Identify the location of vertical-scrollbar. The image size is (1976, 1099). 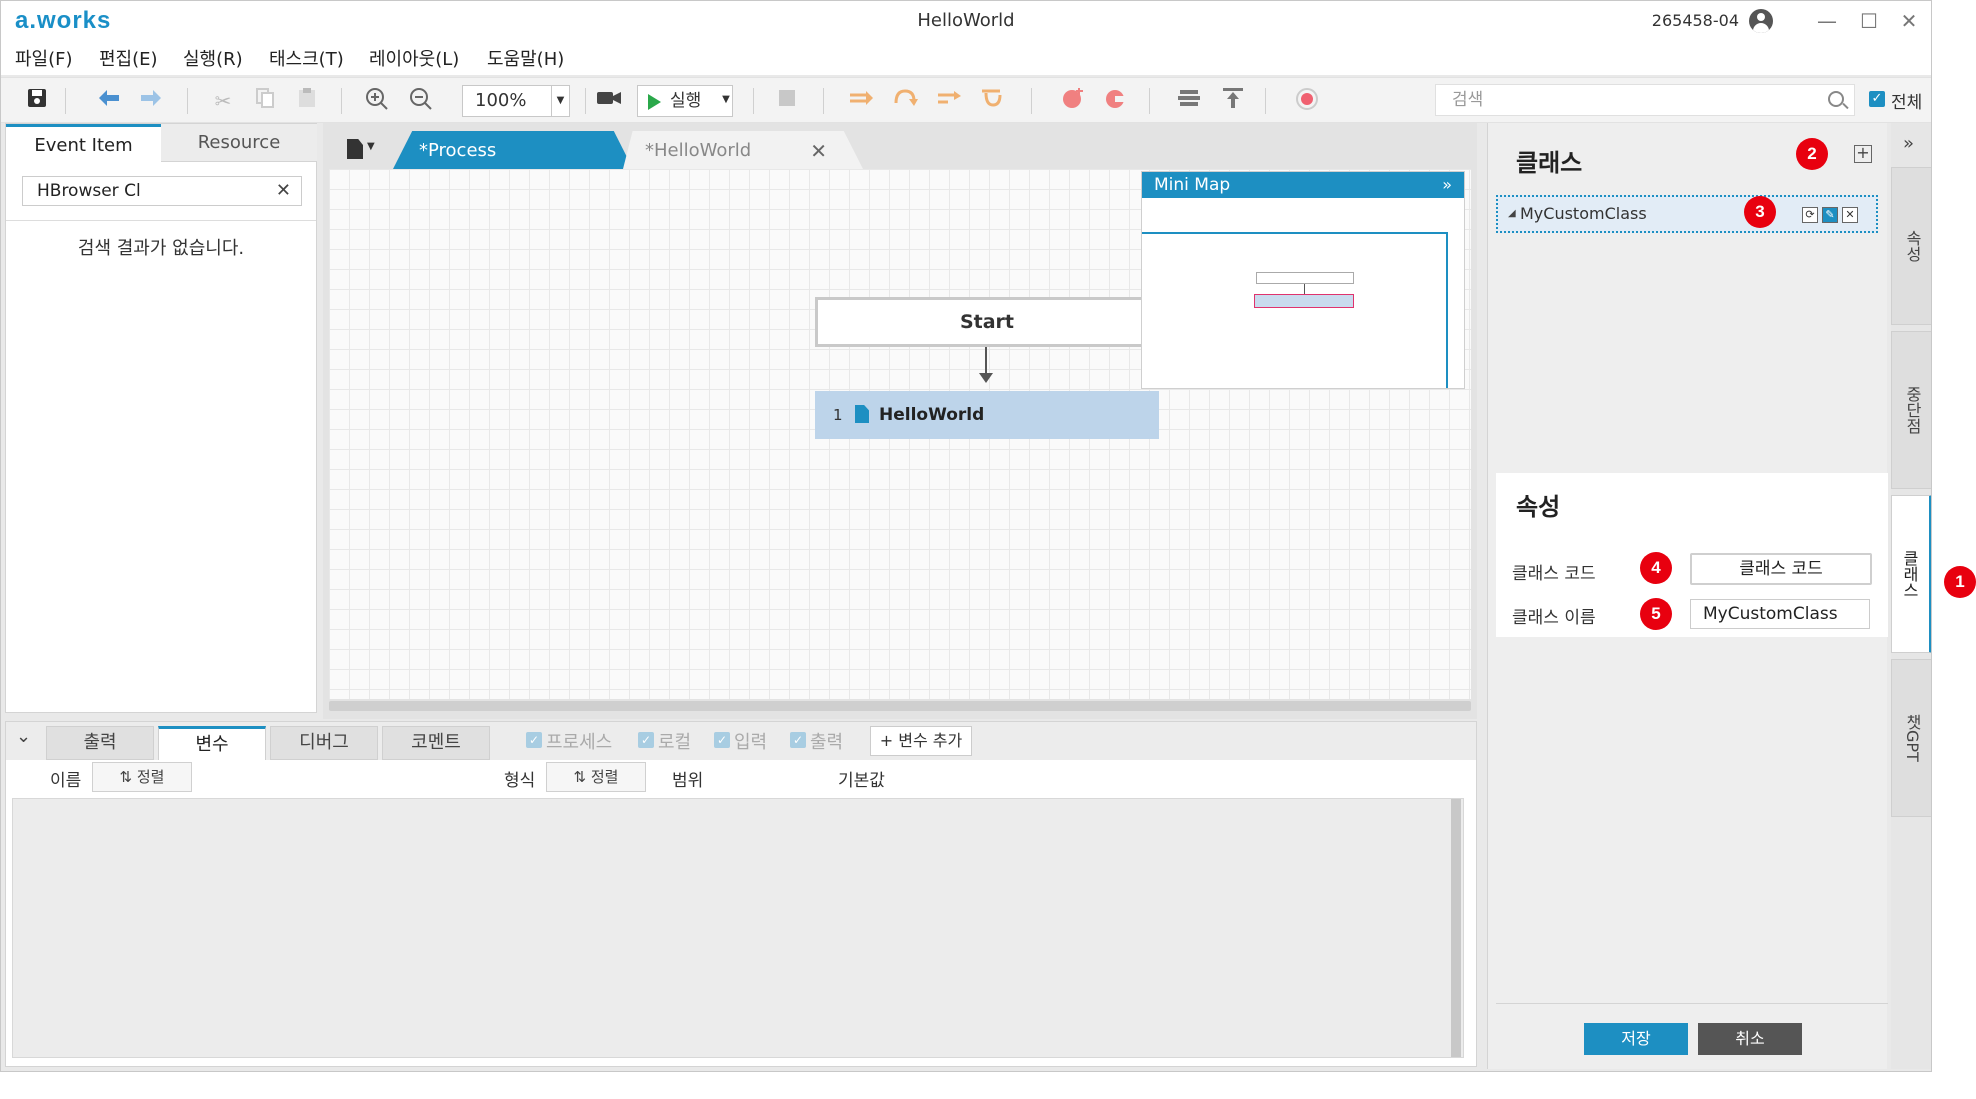
(1456, 928).